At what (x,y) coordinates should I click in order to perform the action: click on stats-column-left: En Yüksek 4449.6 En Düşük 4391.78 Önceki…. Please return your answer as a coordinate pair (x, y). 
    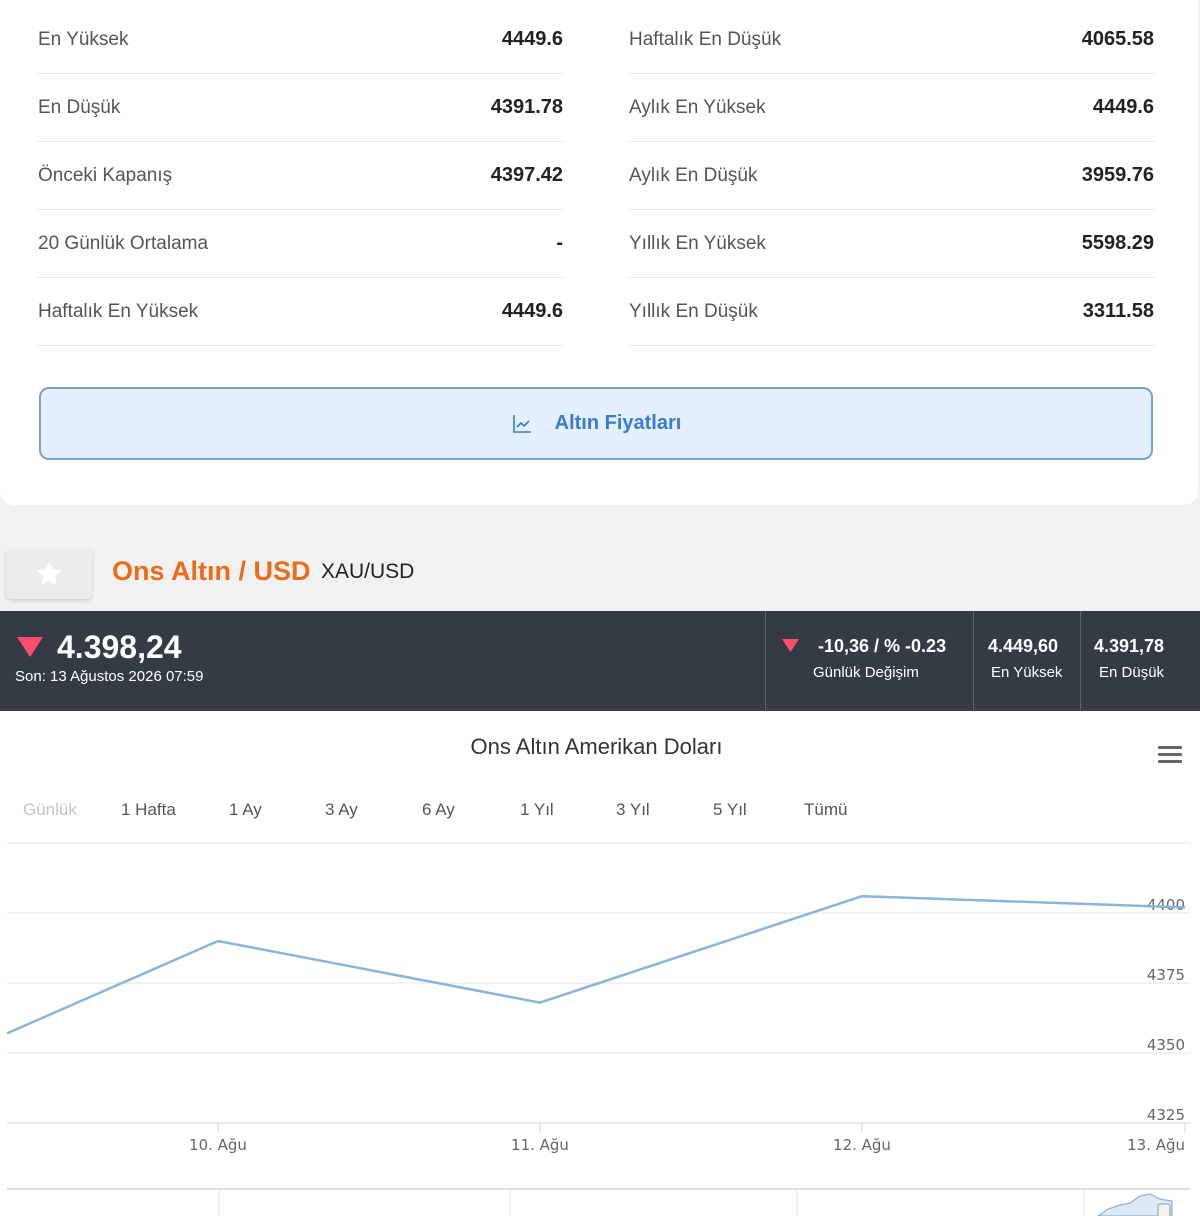
    Looking at the image, I should click on (300, 176).